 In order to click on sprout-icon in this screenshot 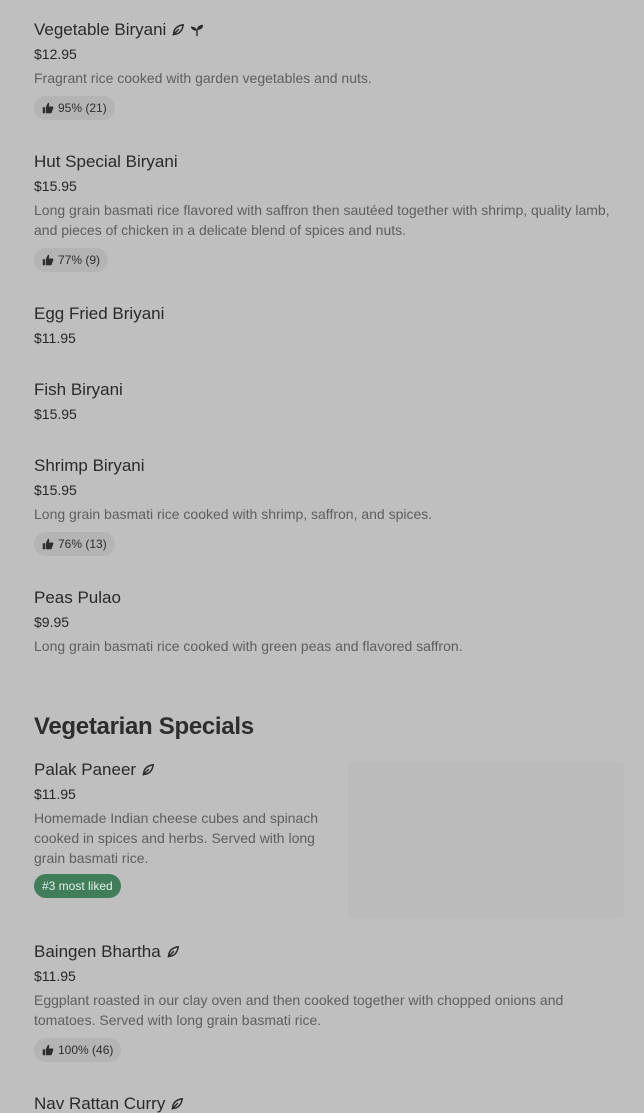, I will do `click(197, 30)`.